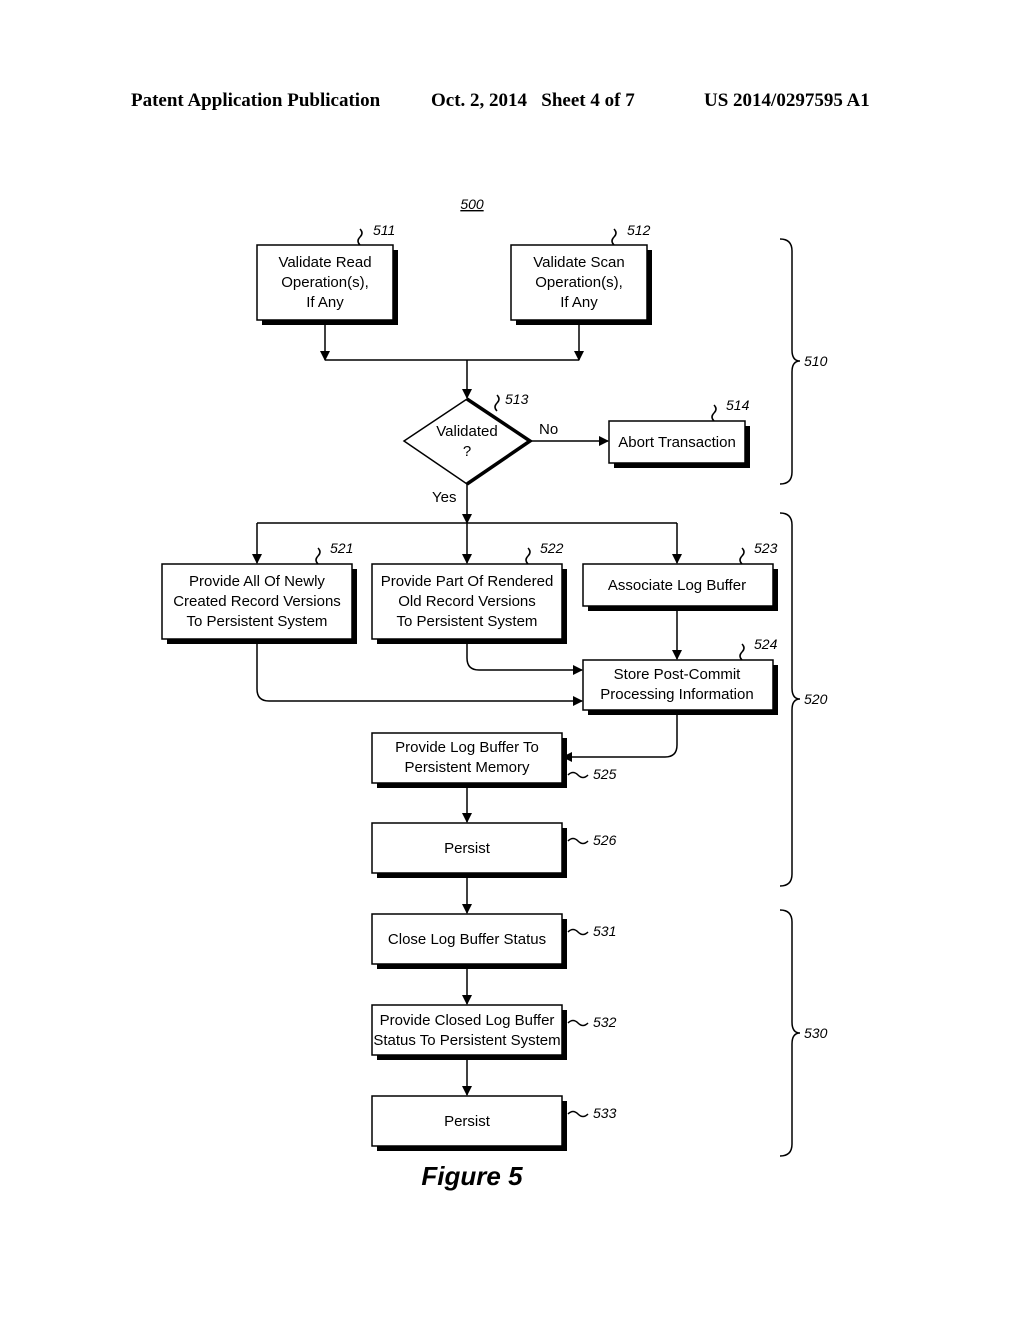 This screenshot has width=1024, height=1320. What do you see at coordinates (816, 361) in the screenshot?
I see `brace-510-label: 510` at bounding box center [816, 361].